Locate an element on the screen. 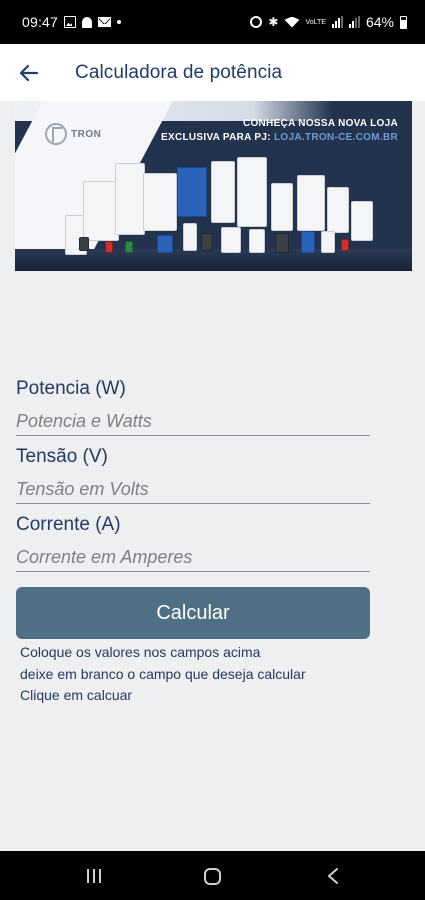 This screenshot has height=900, width=425. voltage-field: Tensão (V) is located at coordinates (193, 472).